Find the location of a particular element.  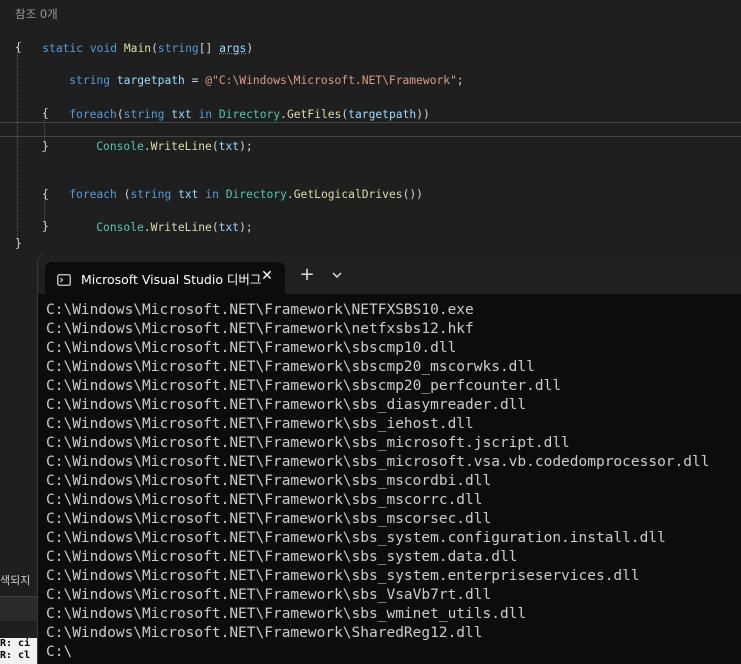

terminal-output-line: C:\ is located at coordinates (59, 652).